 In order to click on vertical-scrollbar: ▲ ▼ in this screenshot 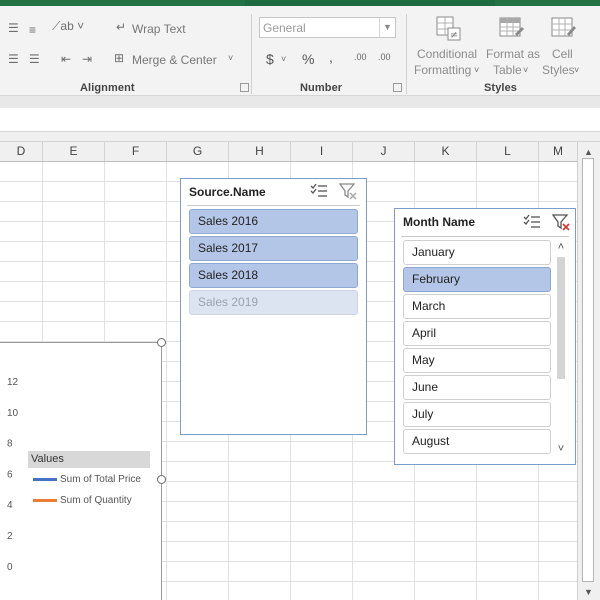, I will do `click(588, 371)`.